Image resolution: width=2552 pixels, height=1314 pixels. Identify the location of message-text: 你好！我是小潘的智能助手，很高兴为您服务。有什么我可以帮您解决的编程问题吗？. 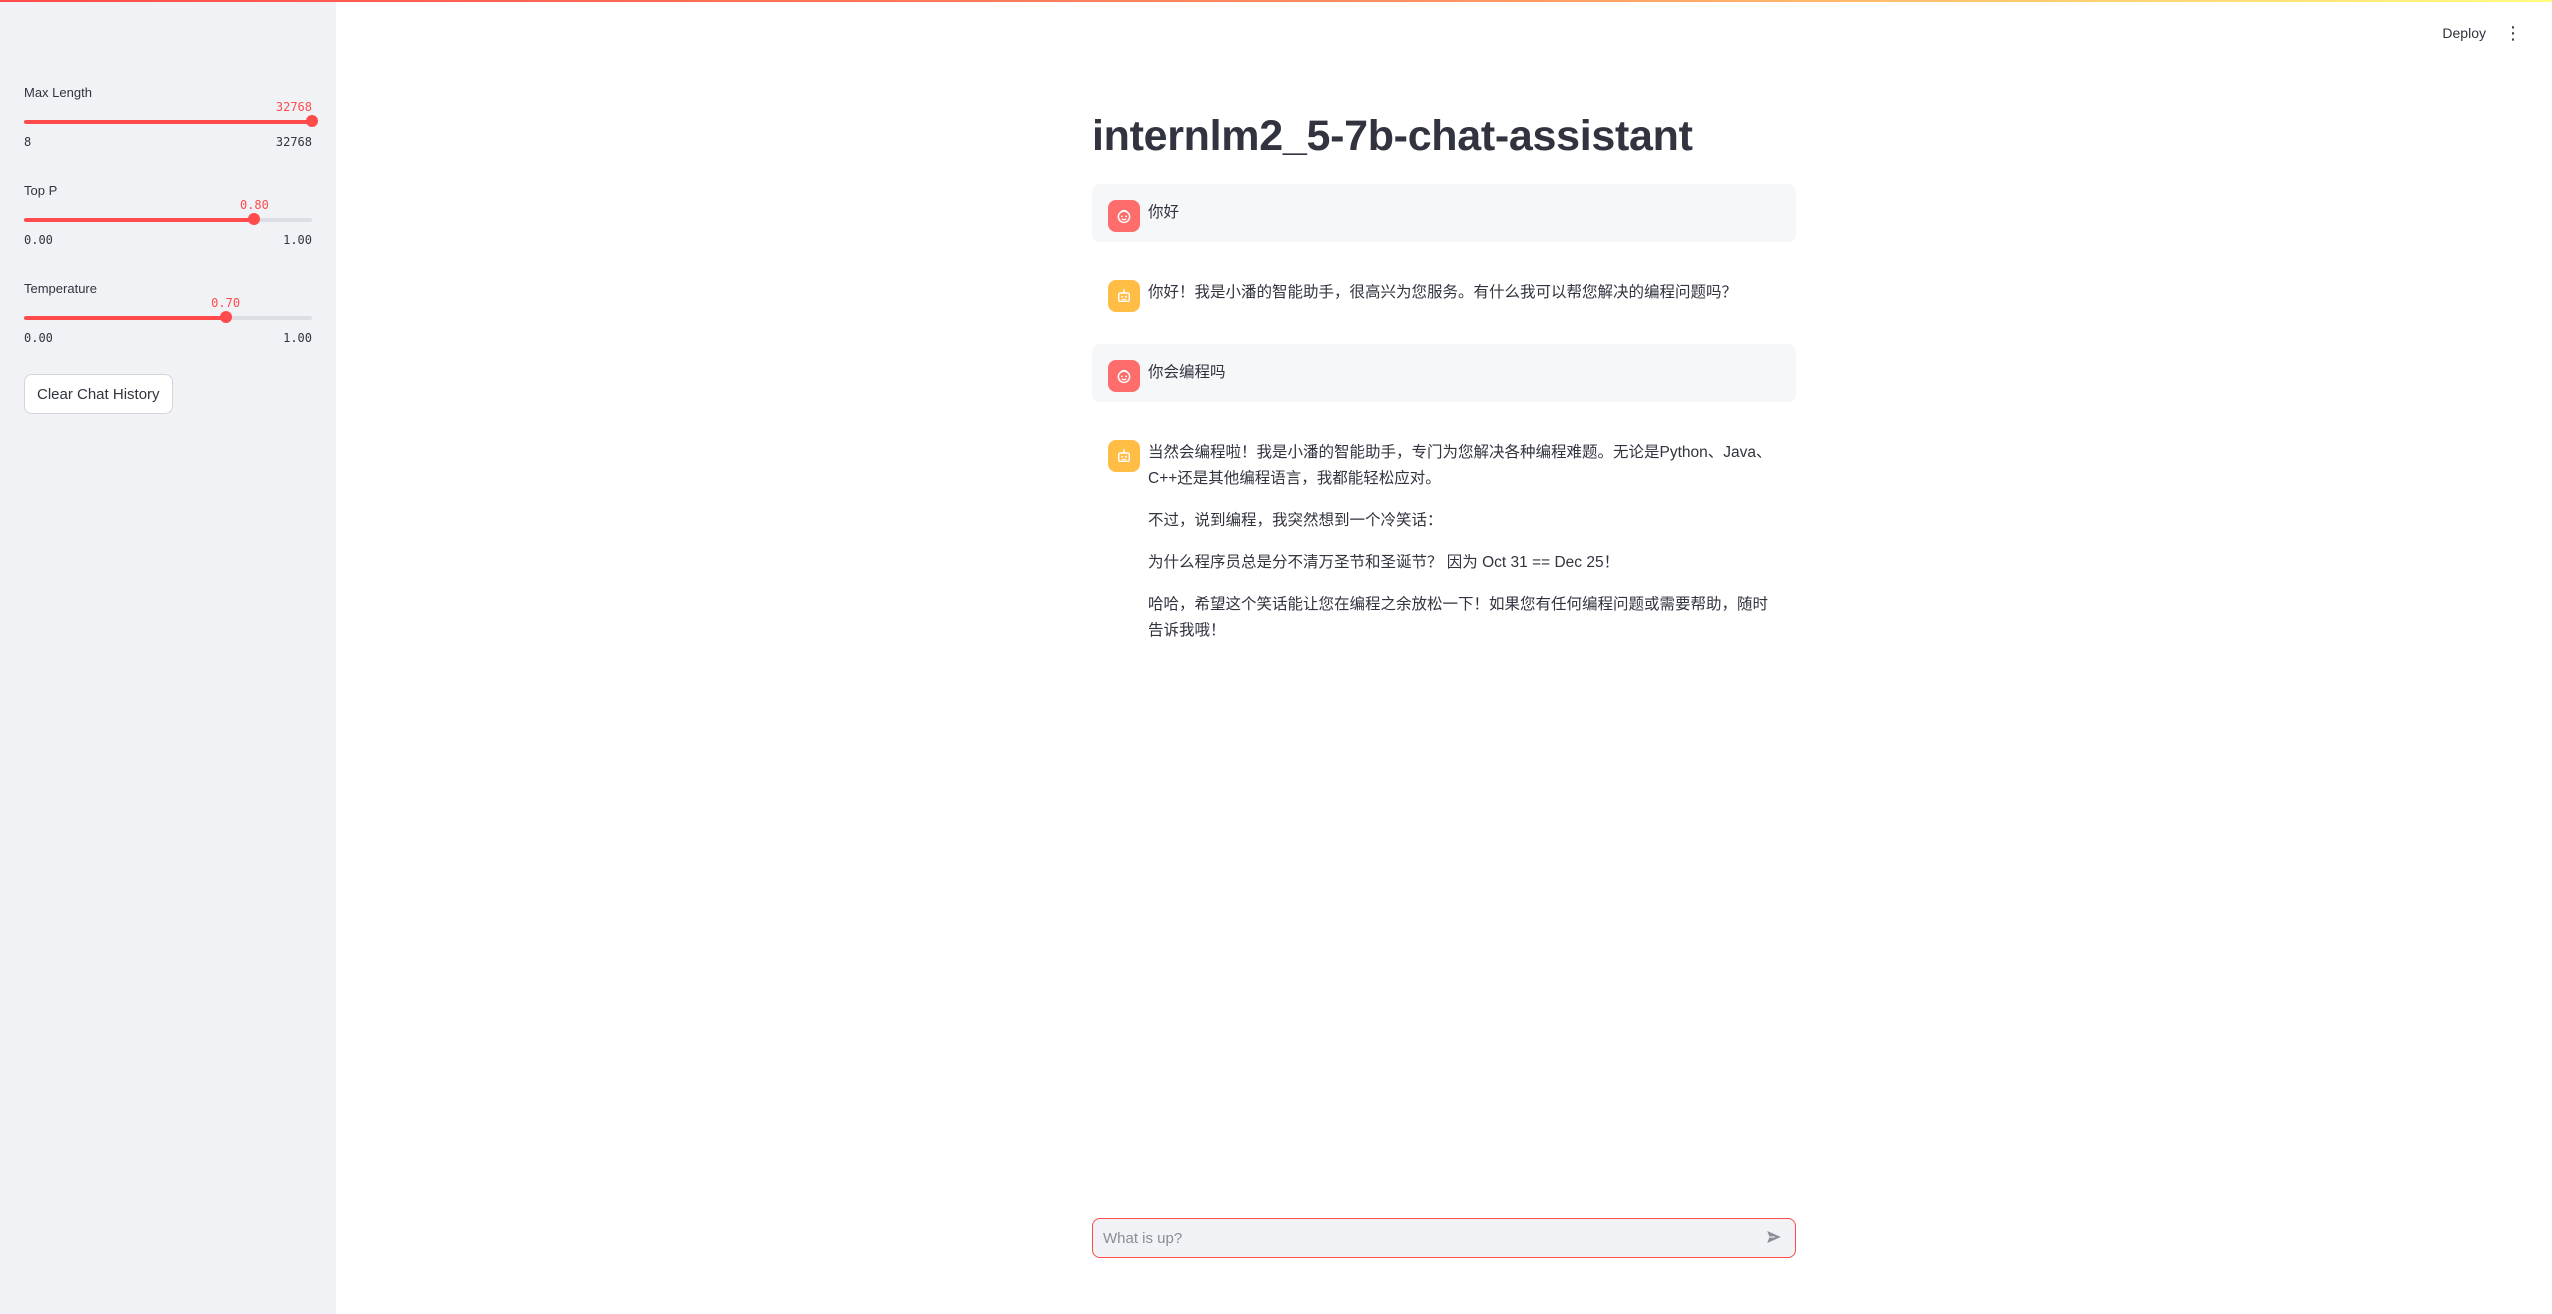
(1464, 293).